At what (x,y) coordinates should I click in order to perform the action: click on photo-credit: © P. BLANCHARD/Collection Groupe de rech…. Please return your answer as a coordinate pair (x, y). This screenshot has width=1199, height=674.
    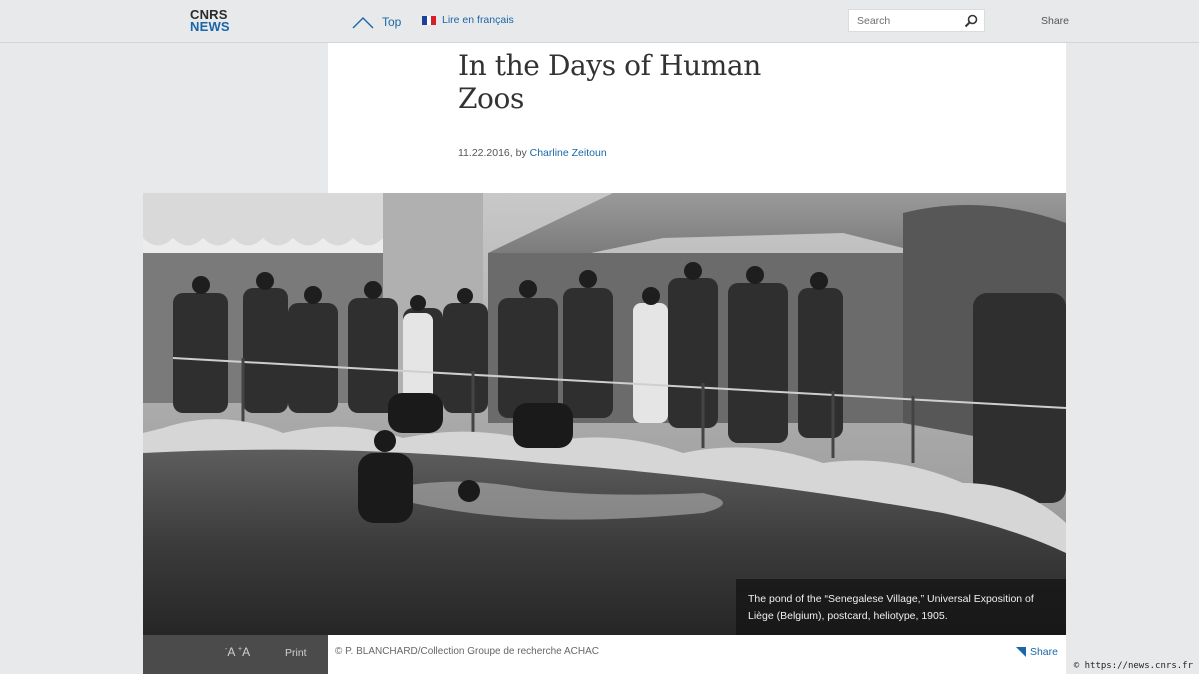
    Looking at the image, I should click on (467, 651).